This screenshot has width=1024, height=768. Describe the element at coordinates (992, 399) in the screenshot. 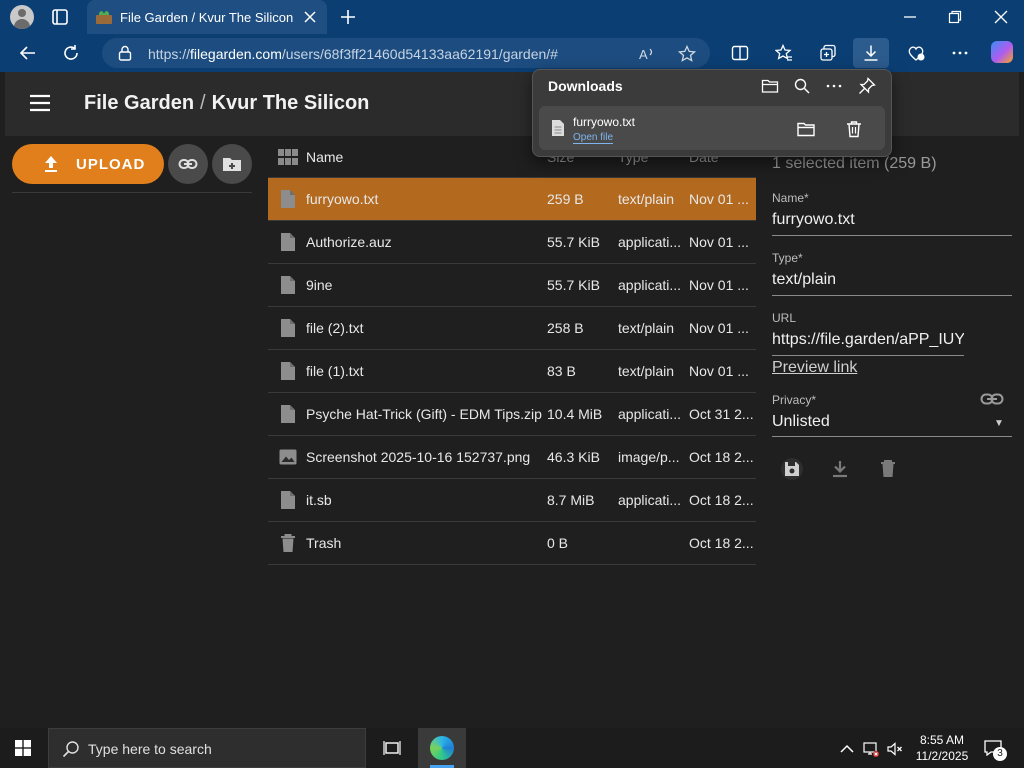

I see `copy-link-icon` at that location.